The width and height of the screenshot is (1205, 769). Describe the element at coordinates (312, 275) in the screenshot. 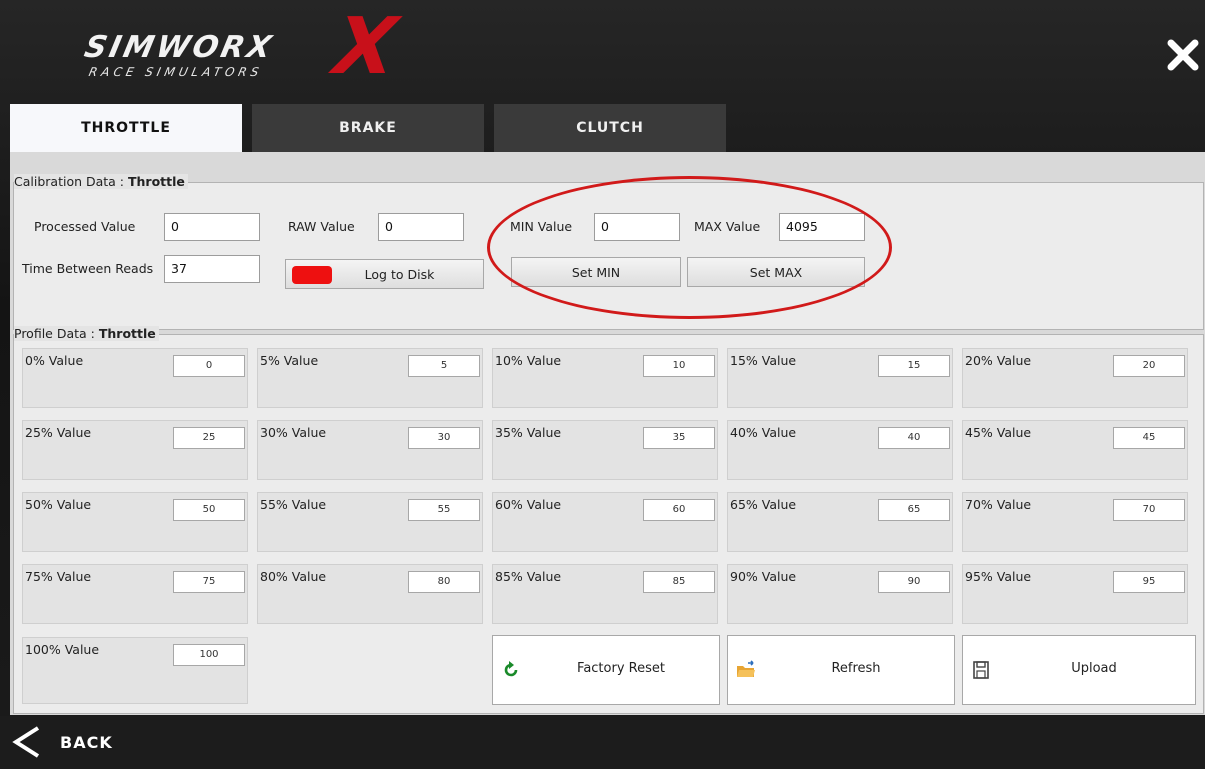

I see `log-status-indicator` at that location.